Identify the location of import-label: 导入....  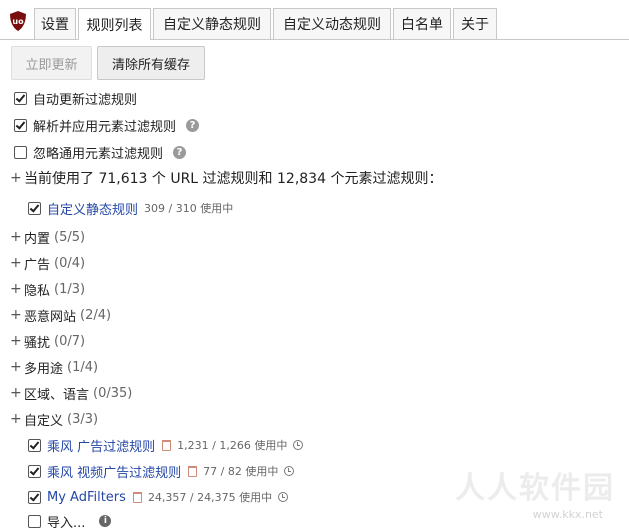
(66, 523).